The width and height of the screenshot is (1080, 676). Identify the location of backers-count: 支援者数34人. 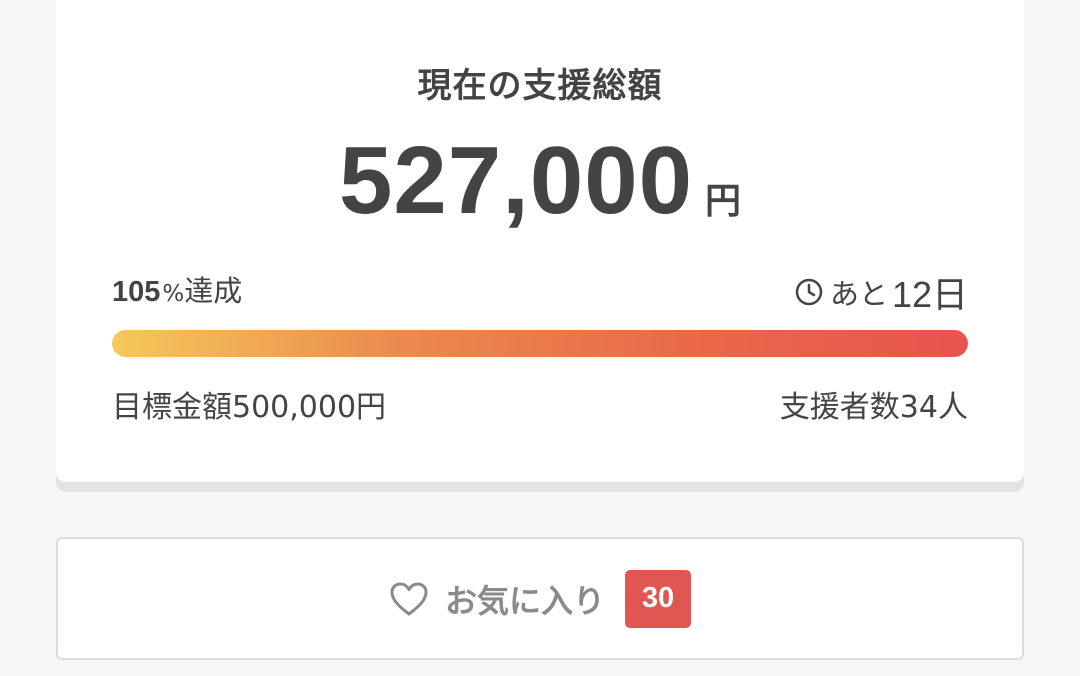
(873, 407).